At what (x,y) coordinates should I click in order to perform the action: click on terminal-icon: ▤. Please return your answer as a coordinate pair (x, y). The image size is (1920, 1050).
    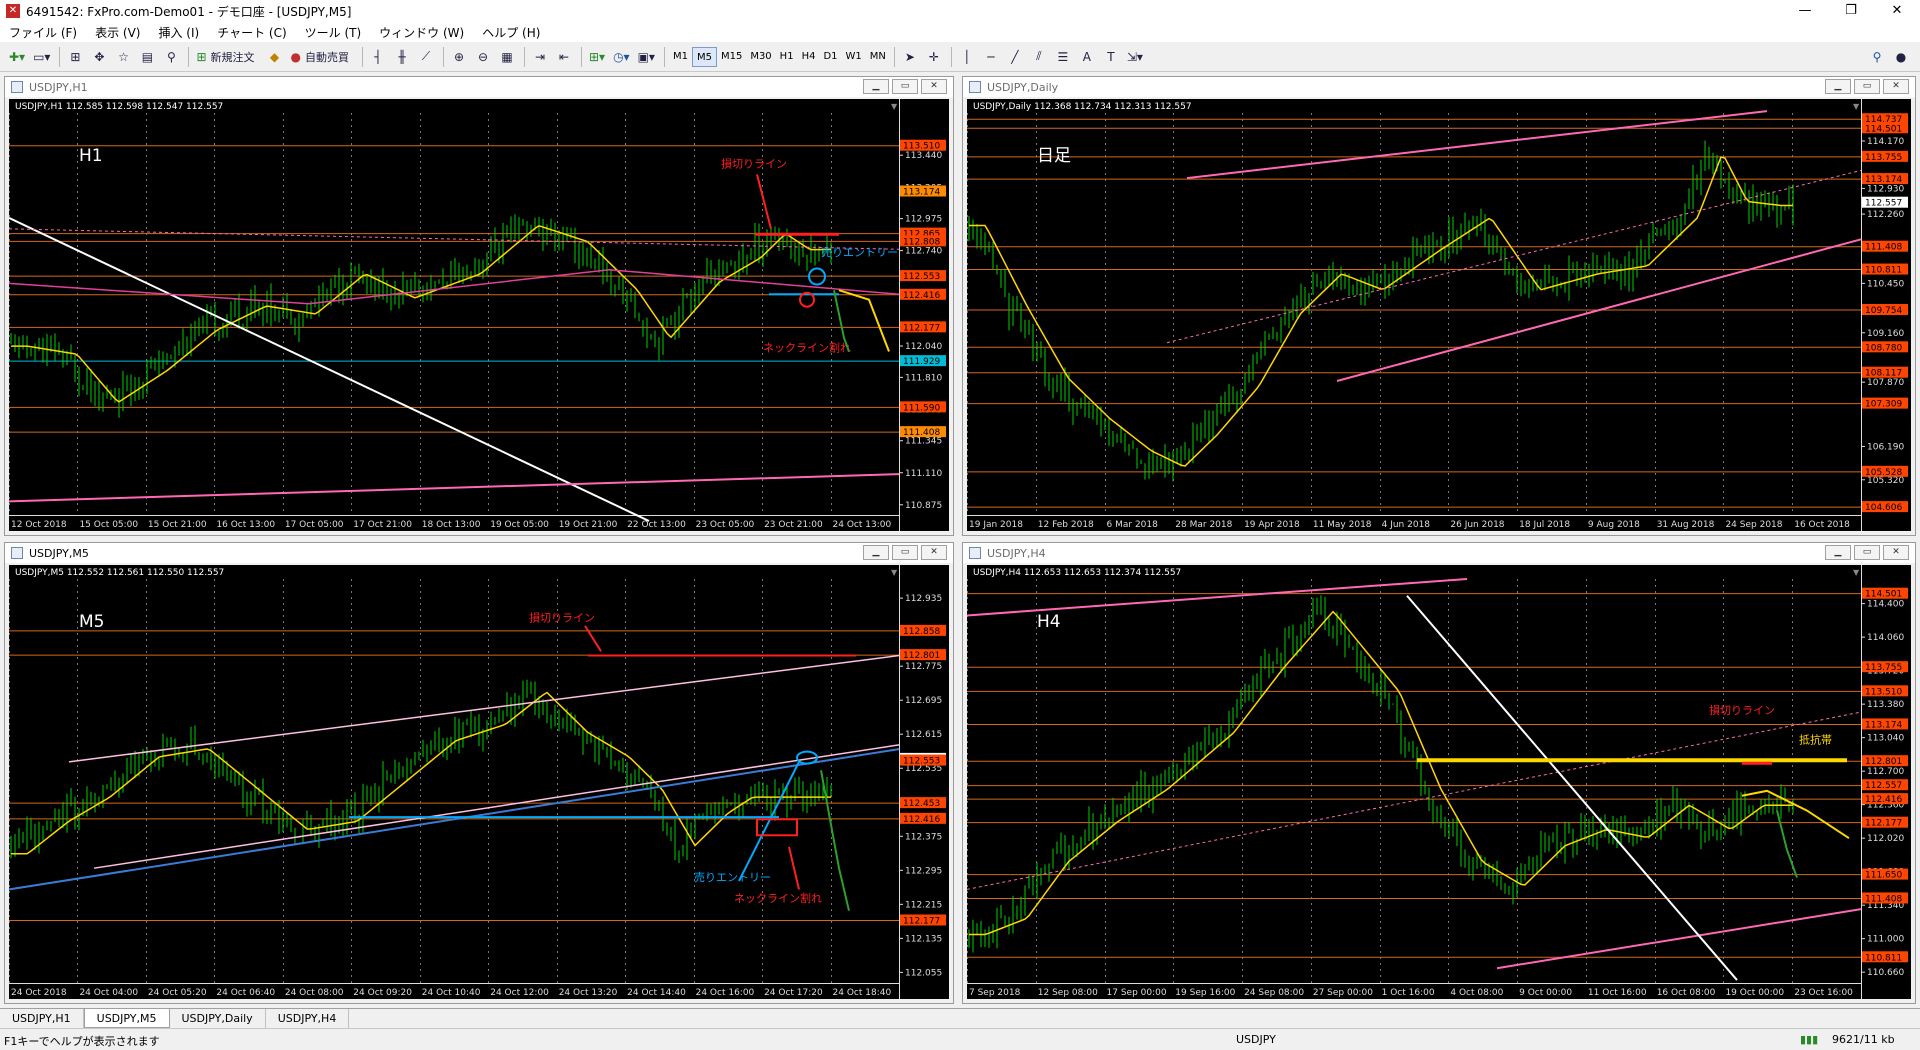
    Looking at the image, I should click on (147, 57).